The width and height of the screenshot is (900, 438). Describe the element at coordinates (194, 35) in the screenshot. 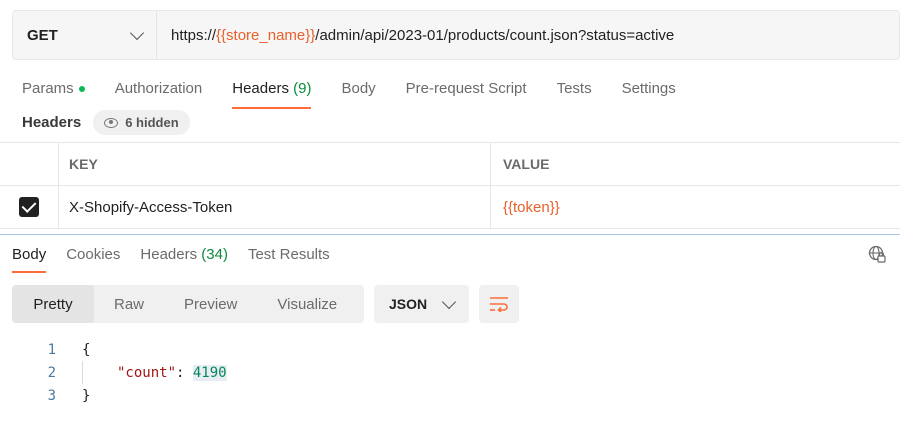

I see `url-prefix: https://` at that location.